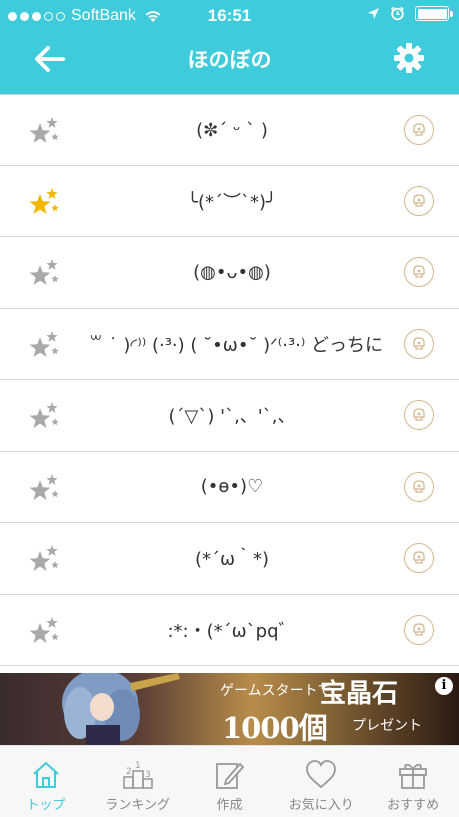  Describe the element at coordinates (121, 709) in the screenshot. I see `ad-character-illustration` at that location.